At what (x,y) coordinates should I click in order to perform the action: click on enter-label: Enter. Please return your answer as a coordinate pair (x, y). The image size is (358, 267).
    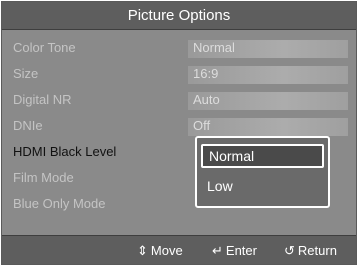
    Looking at the image, I should click on (241, 250).